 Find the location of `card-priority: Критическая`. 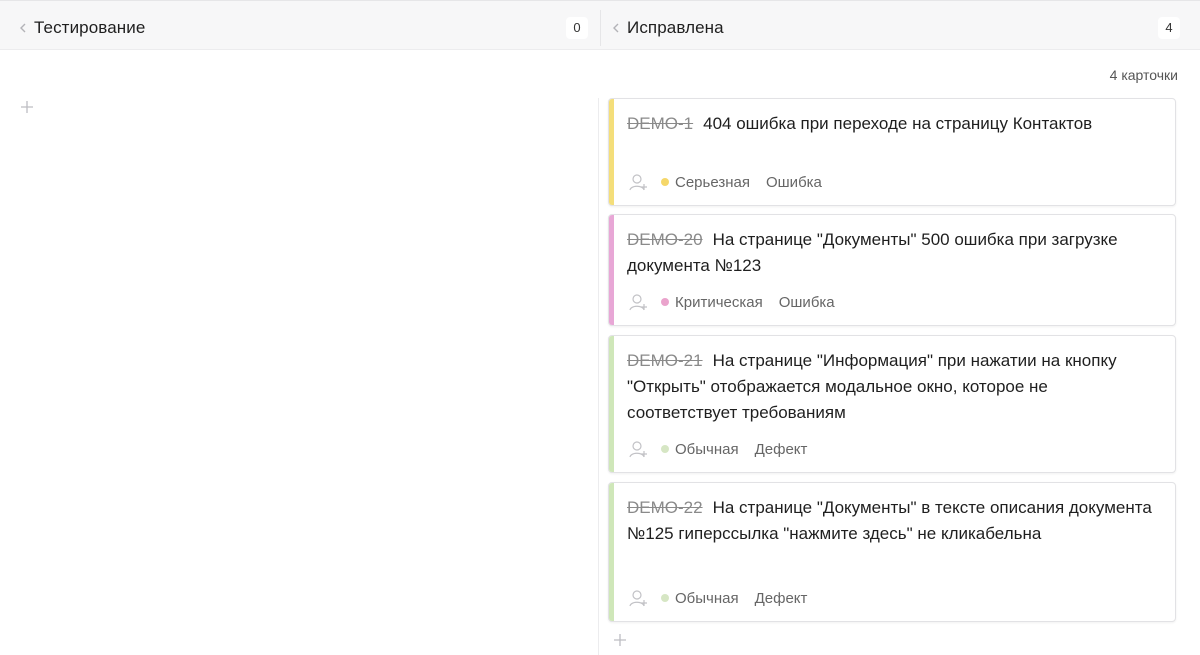

card-priority: Критическая is located at coordinates (719, 302).